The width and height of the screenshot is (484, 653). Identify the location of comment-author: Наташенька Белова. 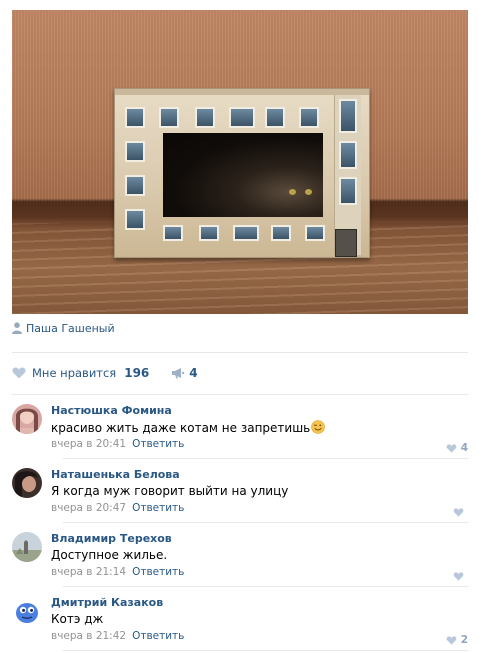
(115, 474).